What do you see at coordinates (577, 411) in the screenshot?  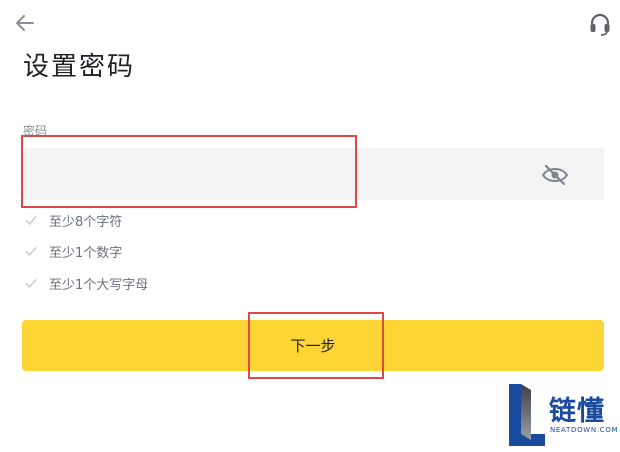 I see `watermark-title: 链懂` at bounding box center [577, 411].